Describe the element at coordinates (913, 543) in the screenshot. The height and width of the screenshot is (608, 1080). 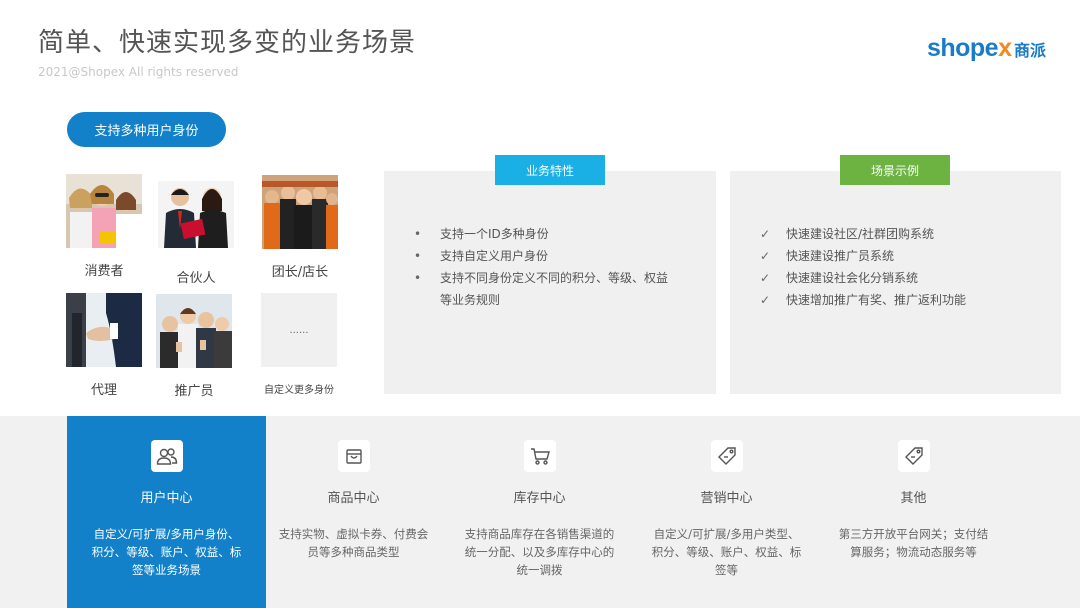
I see `module-description: 第三方开放平台网关；支付结 算服务；物流动态服务等` at that location.